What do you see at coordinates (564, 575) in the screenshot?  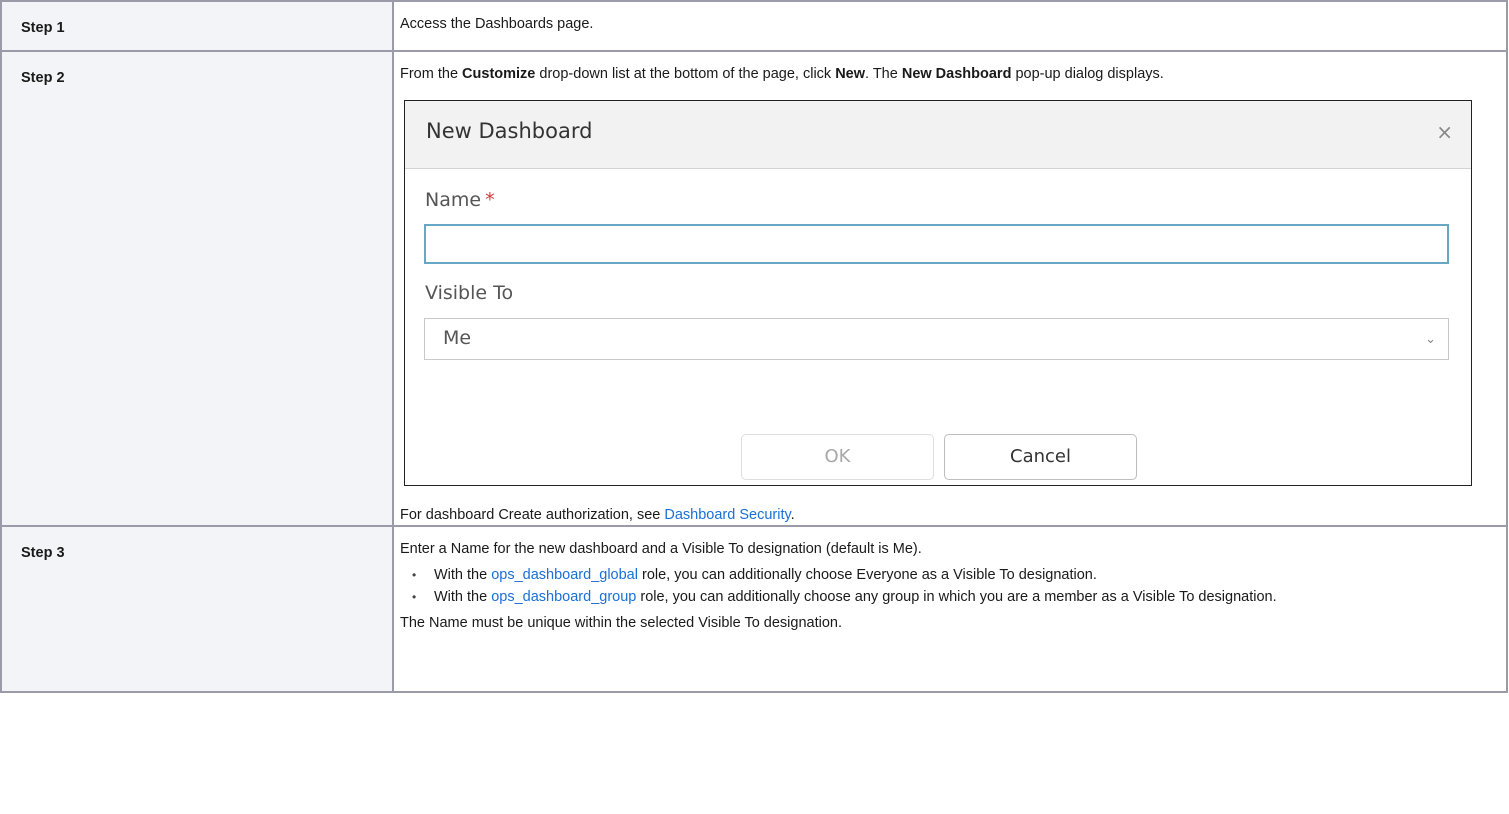 I see `ops-dashboard-global-link: ops_dashboard_global` at bounding box center [564, 575].